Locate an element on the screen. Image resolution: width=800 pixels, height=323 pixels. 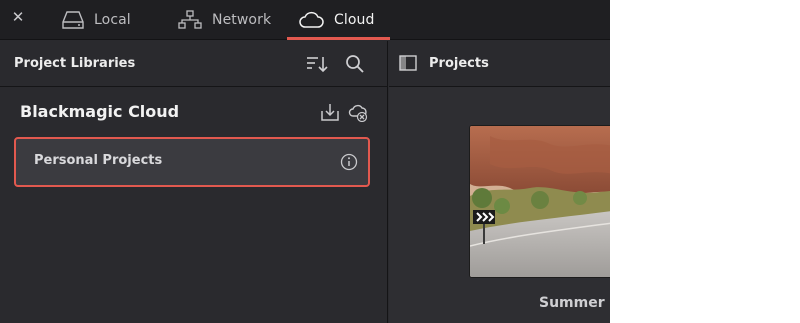
thumbnail-image is located at coordinates (540, 201).